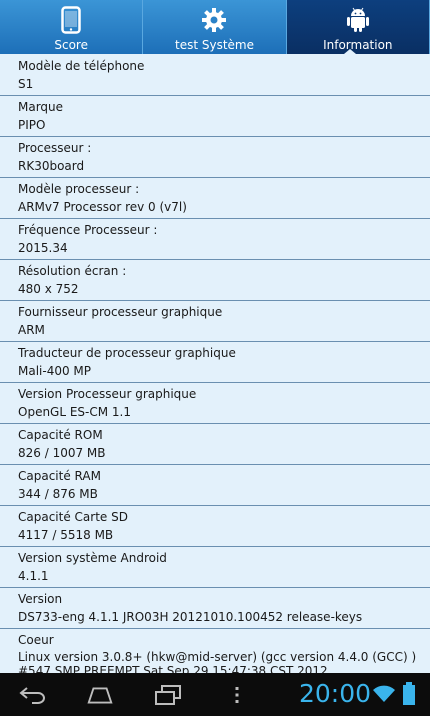  I want to click on info-key: Résolution écran :, so click(72, 271).